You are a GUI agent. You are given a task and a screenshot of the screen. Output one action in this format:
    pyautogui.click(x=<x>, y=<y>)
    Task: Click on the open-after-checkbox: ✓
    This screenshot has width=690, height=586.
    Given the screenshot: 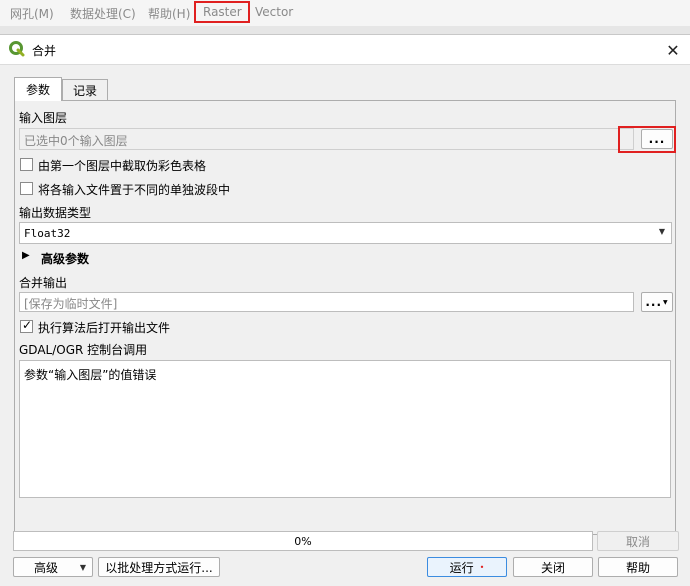 What is the action you would take?
    pyautogui.click(x=26, y=325)
    